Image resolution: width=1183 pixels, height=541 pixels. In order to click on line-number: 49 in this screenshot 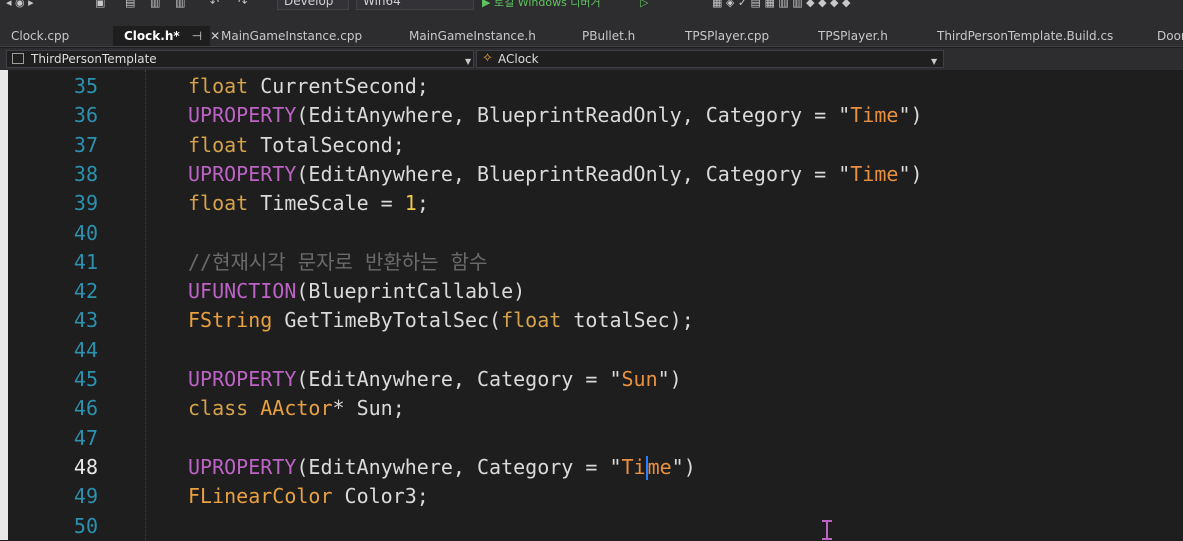, I will do `click(85, 496)`.